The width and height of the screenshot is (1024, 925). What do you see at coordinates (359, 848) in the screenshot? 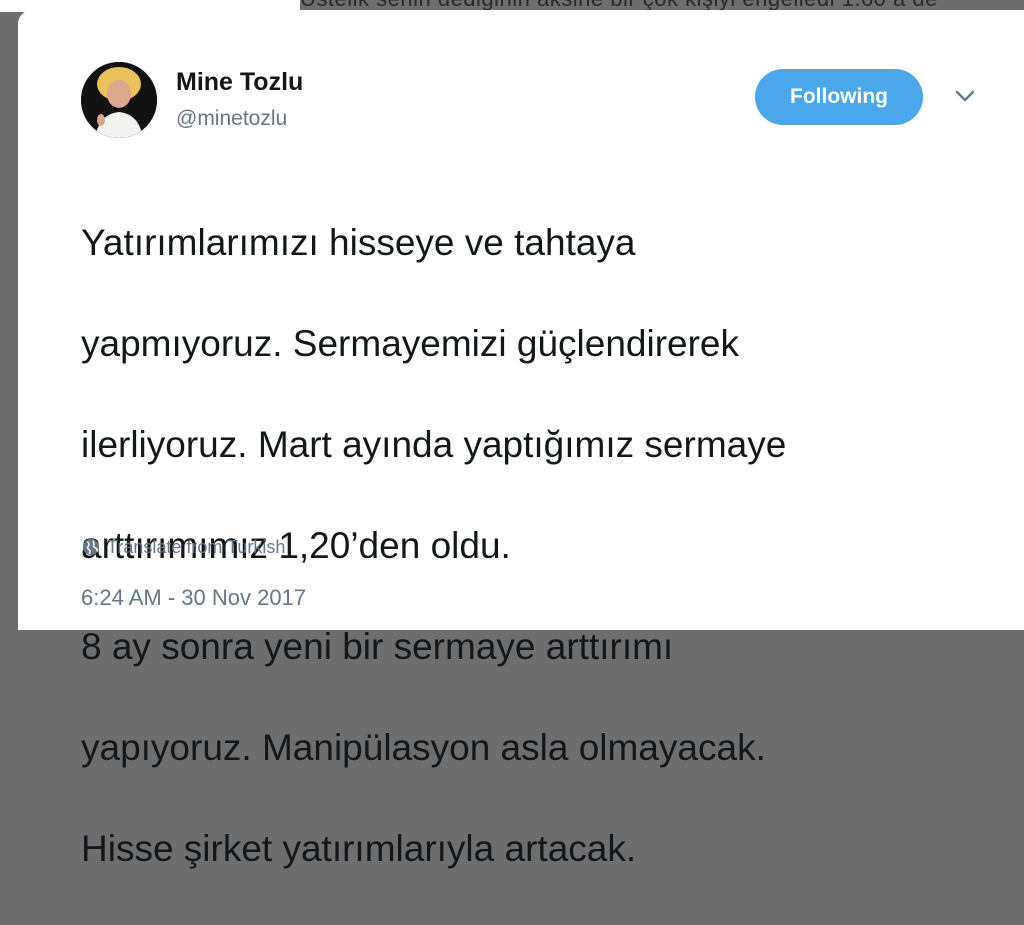
I see `tweet-text-line: Hisse şirket yatırımlarıyla artacak.` at bounding box center [359, 848].